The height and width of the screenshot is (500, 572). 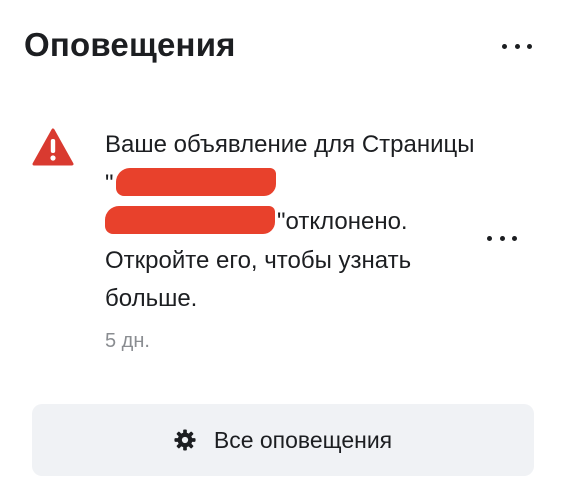 What do you see at coordinates (130, 44) in the screenshot?
I see `page-title: Оповещения` at bounding box center [130, 44].